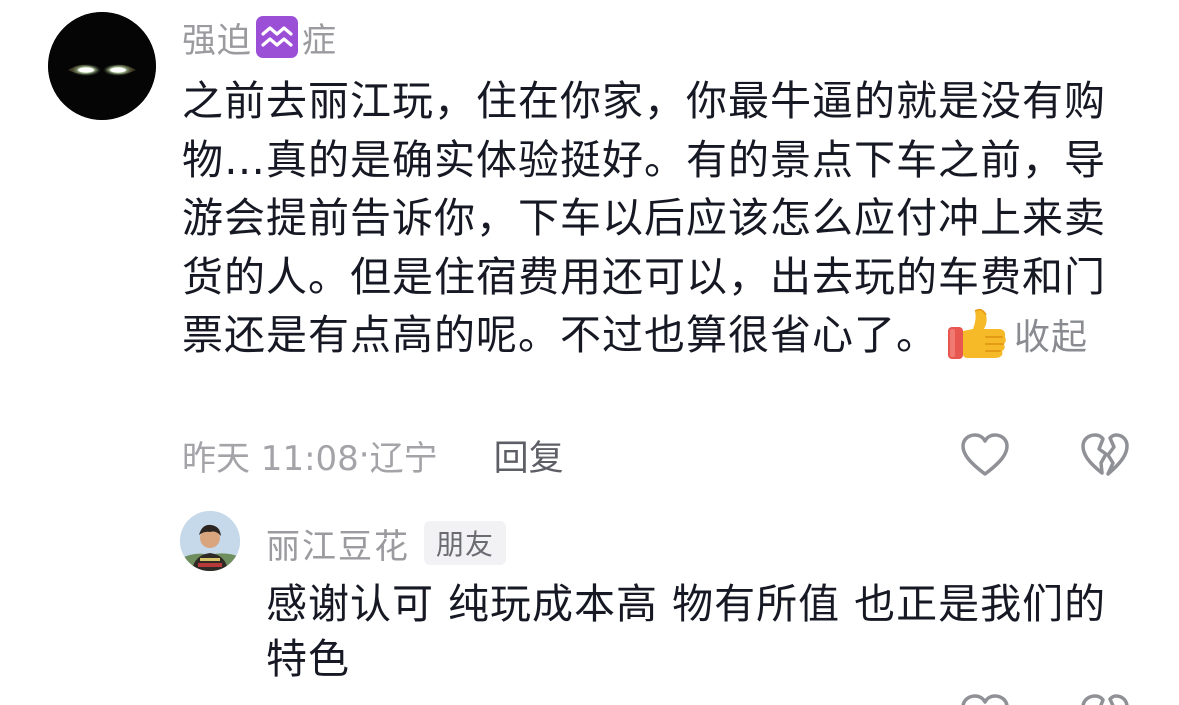 This screenshot has height=705, width=1179. What do you see at coordinates (1051, 337) in the screenshot?
I see `collapse-link: 收起` at bounding box center [1051, 337].